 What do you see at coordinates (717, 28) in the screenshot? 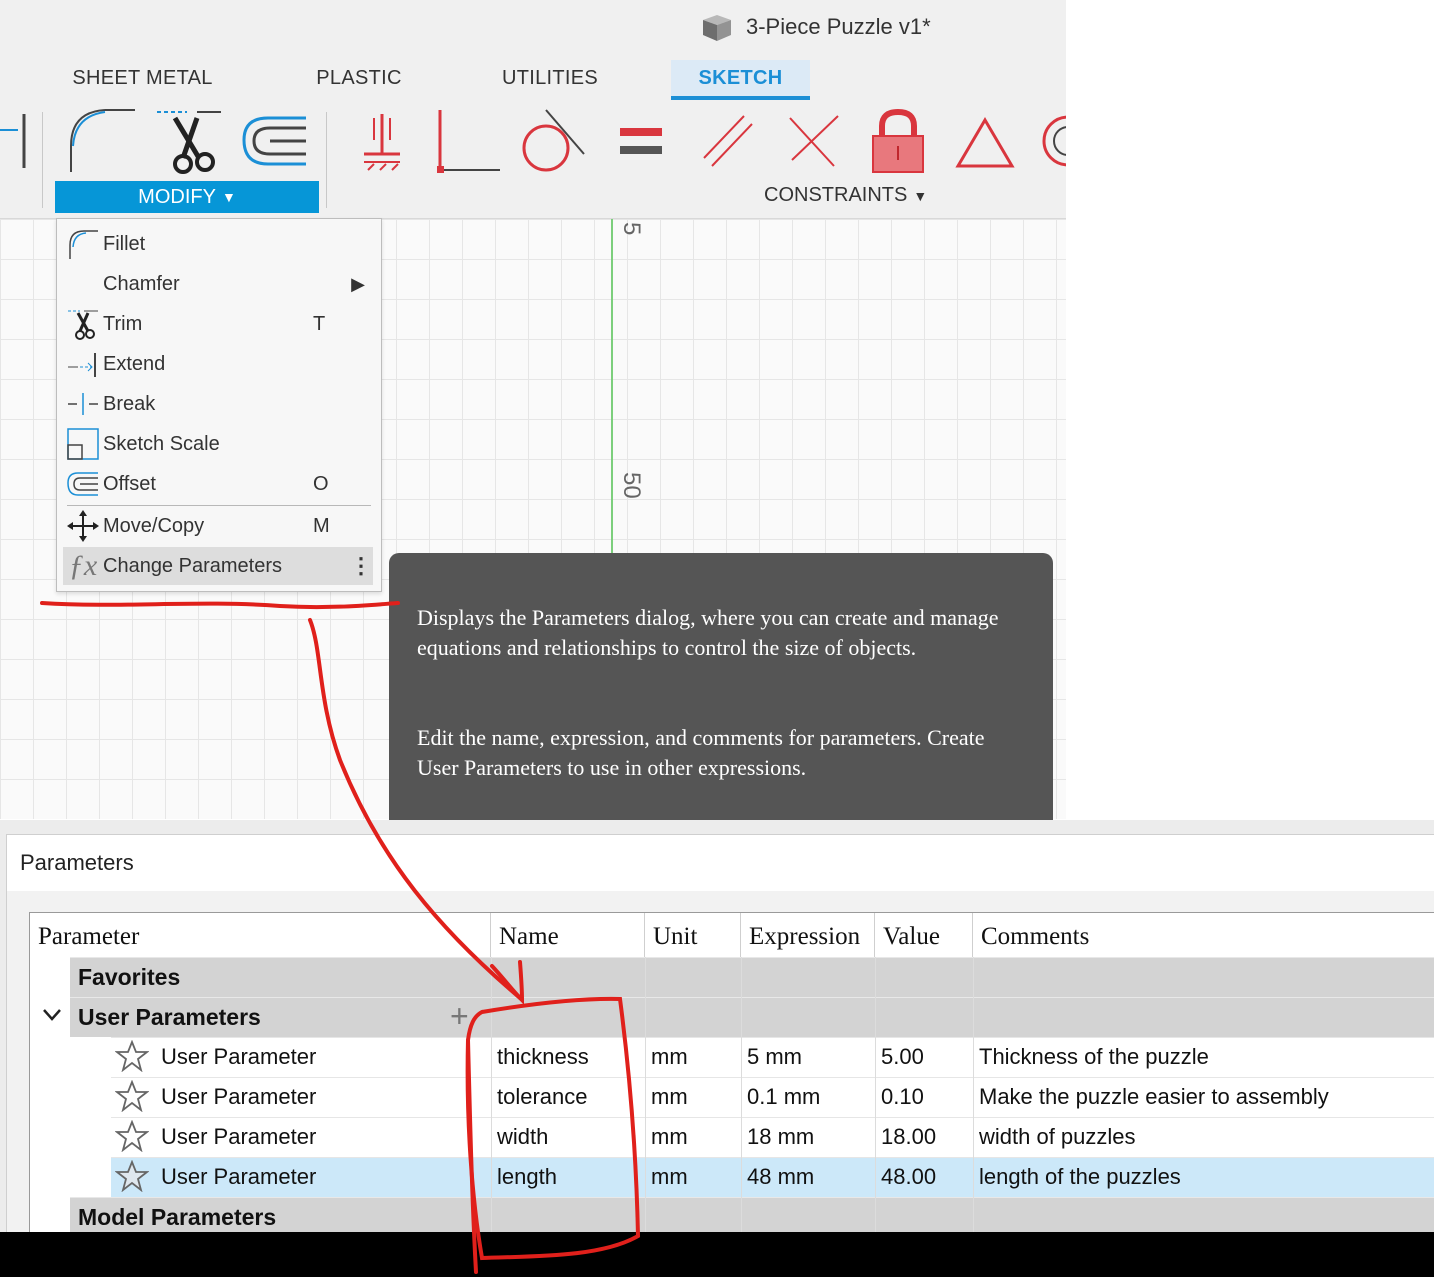
I see `cube-icon` at bounding box center [717, 28].